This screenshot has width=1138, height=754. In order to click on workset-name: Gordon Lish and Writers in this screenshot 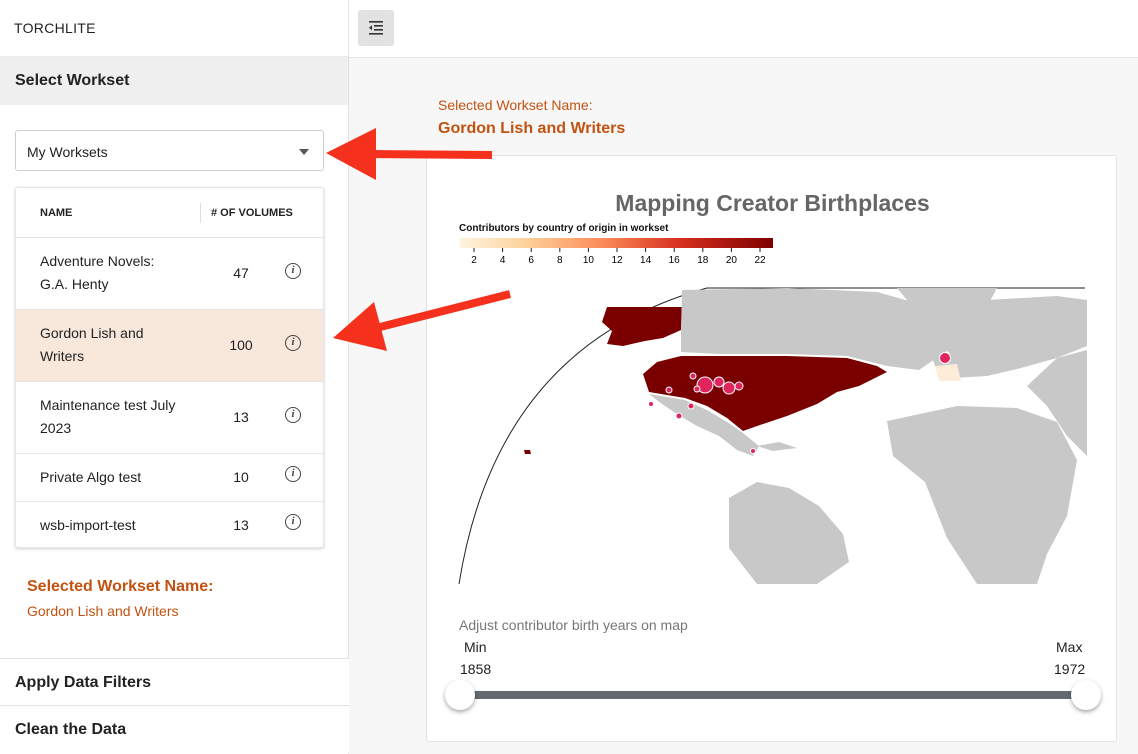, I will do `click(92, 344)`.